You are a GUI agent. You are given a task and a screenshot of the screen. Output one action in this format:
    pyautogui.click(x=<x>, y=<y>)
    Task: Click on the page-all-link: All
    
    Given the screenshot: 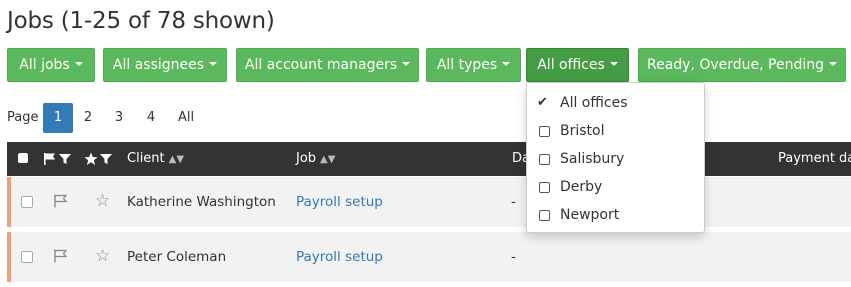 What is the action you would take?
    pyautogui.click(x=186, y=118)
    